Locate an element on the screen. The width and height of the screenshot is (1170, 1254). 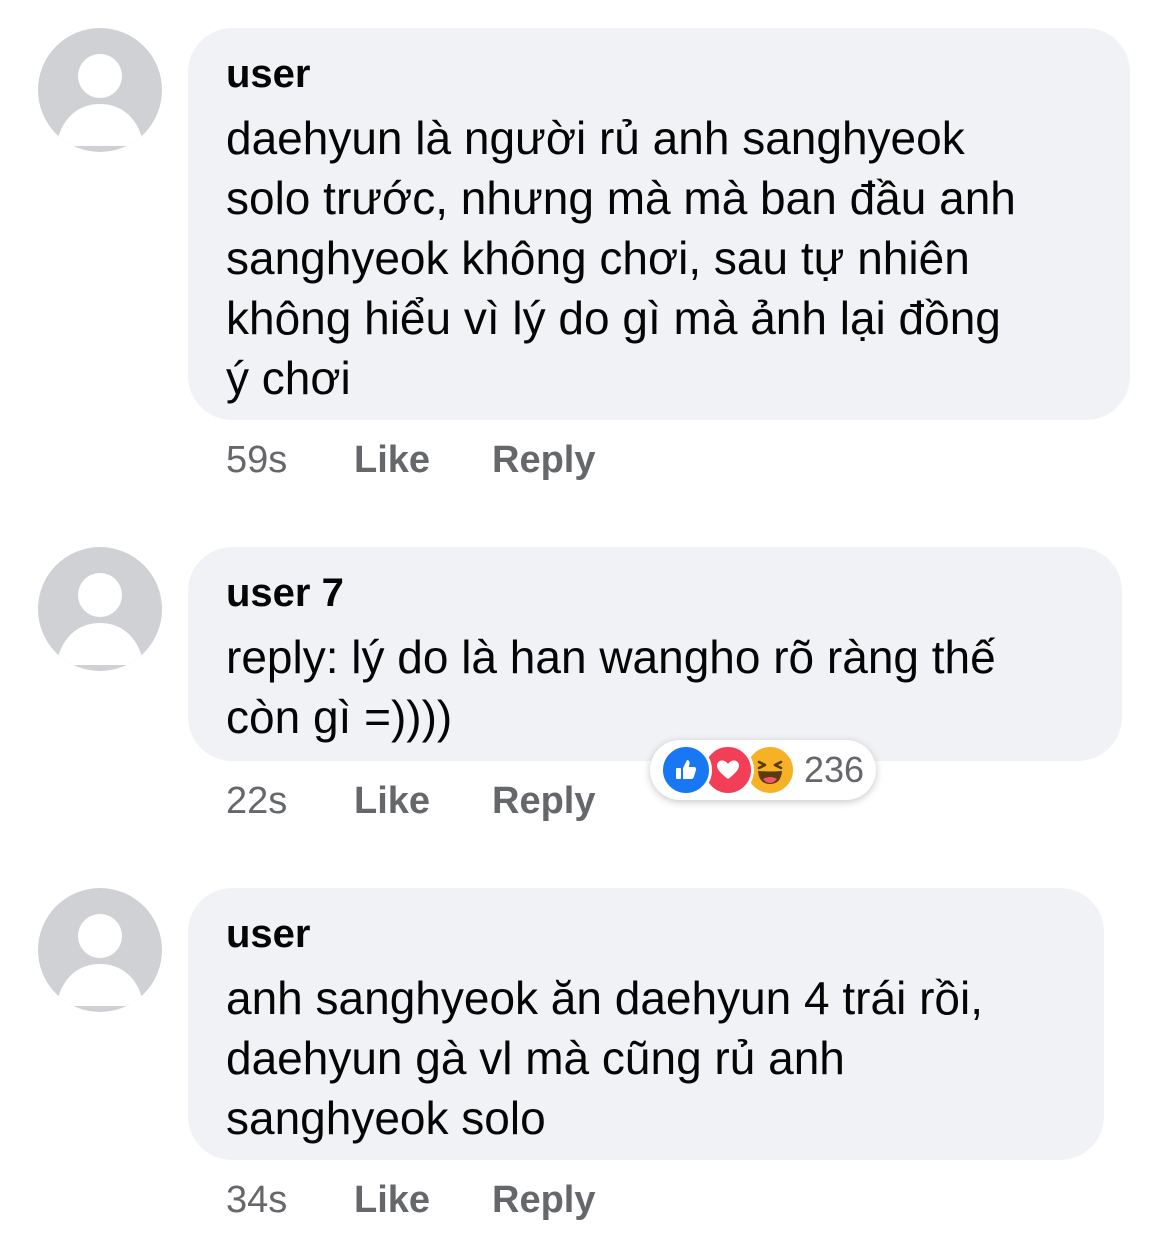
like-reaction-icon is located at coordinates (686, 770).